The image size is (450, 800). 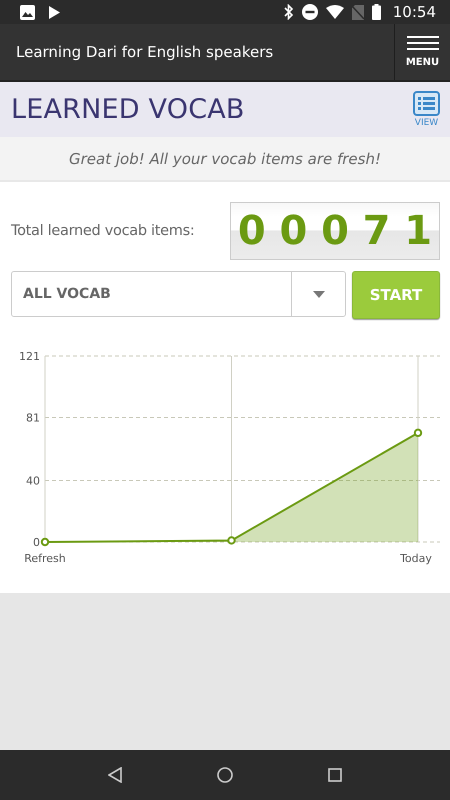 What do you see at coordinates (36, 542) in the screenshot?
I see `y-axis-label: 0` at bounding box center [36, 542].